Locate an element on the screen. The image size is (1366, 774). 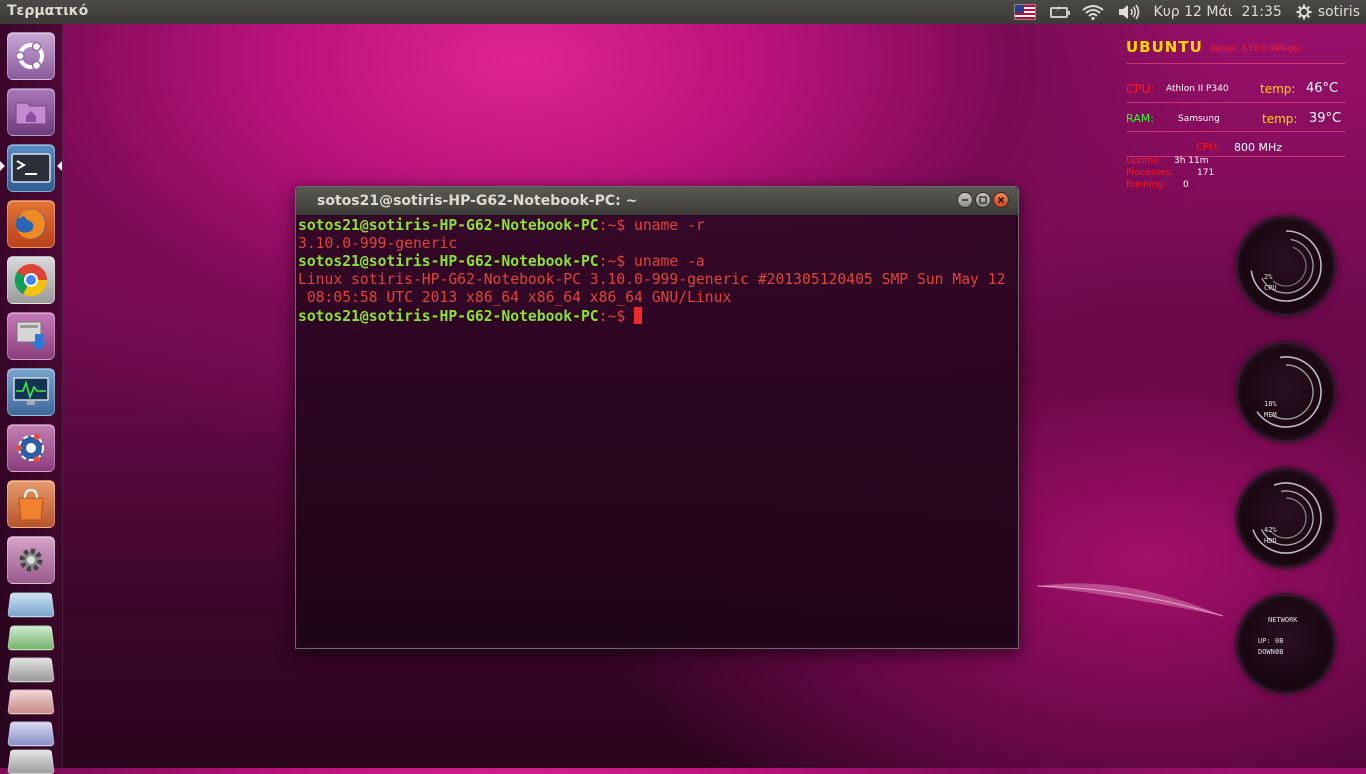
launcher-system-settings is located at coordinates (31, 560).